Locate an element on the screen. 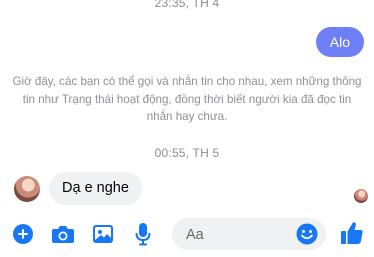 The image size is (374, 257). image-icon is located at coordinates (103, 236).